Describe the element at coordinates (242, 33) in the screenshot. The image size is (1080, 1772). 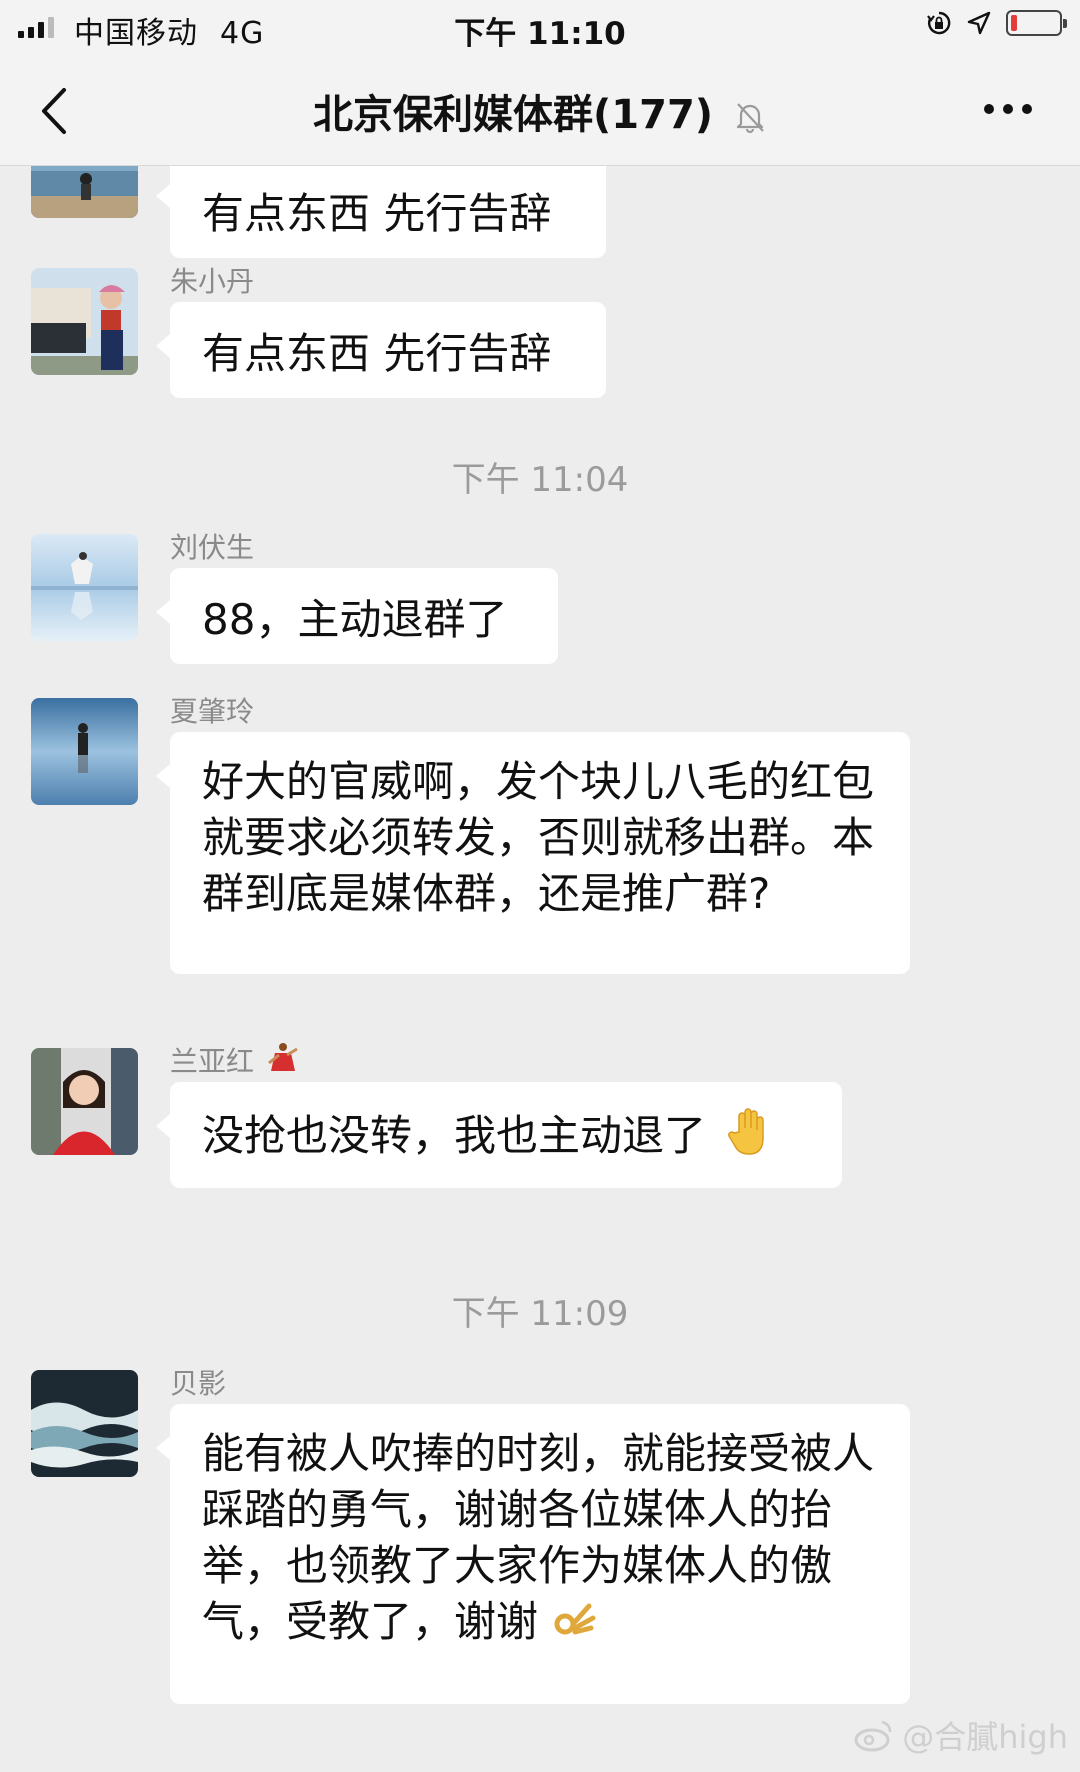
I see `network-type: 4G` at that location.